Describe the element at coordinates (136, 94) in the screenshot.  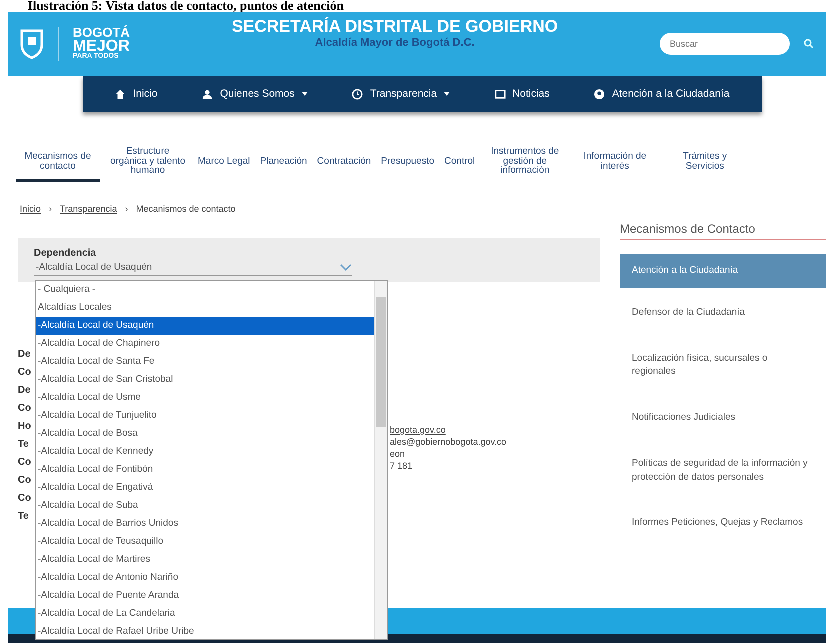
I see `nav-item: Inicio` at that location.